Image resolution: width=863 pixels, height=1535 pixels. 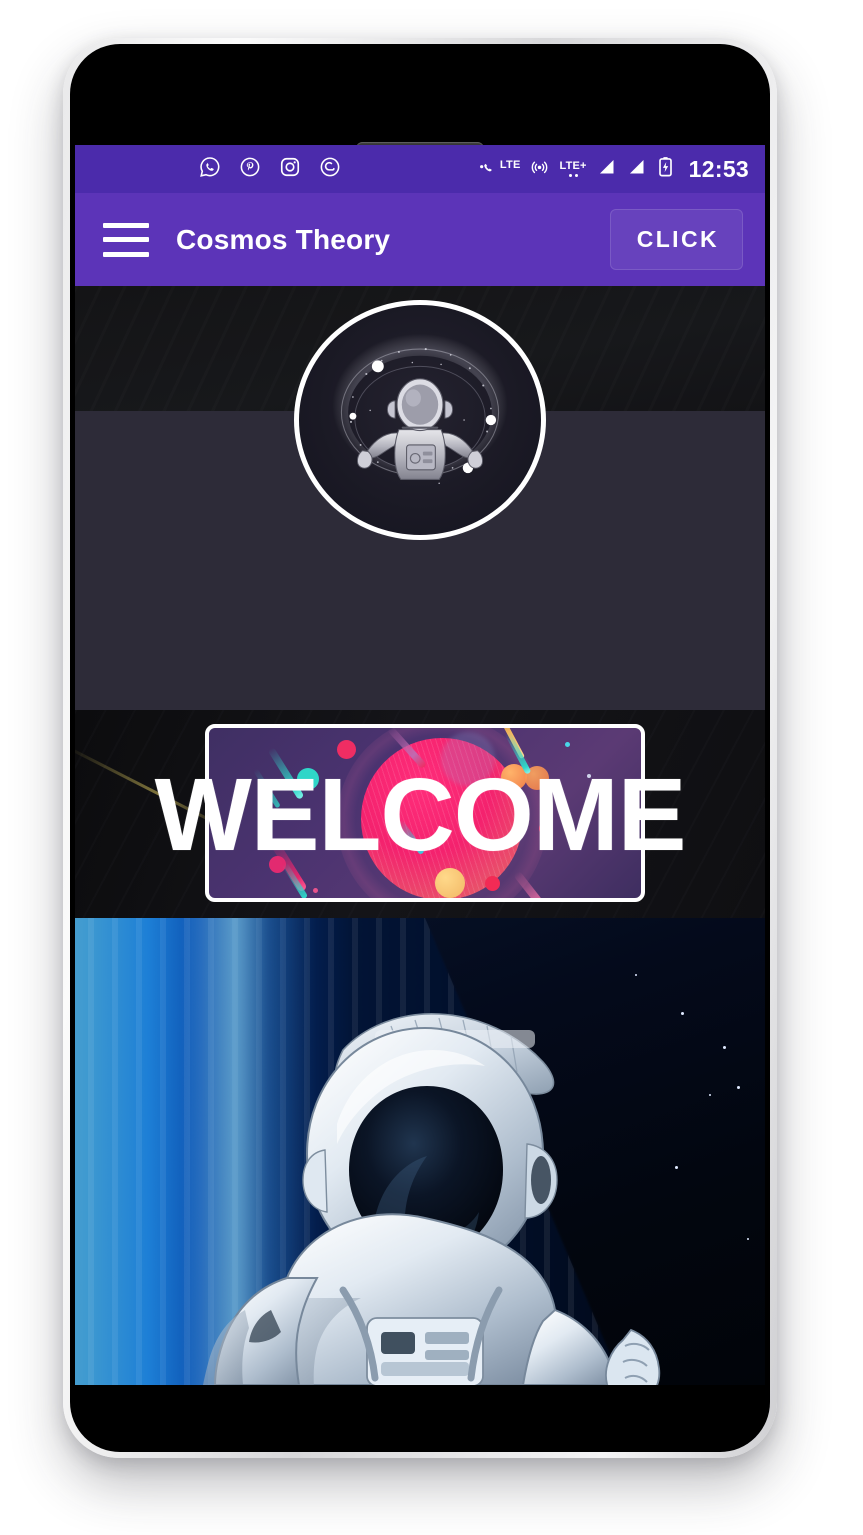 I want to click on volte-label: LTE, so click(x=510, y=165).